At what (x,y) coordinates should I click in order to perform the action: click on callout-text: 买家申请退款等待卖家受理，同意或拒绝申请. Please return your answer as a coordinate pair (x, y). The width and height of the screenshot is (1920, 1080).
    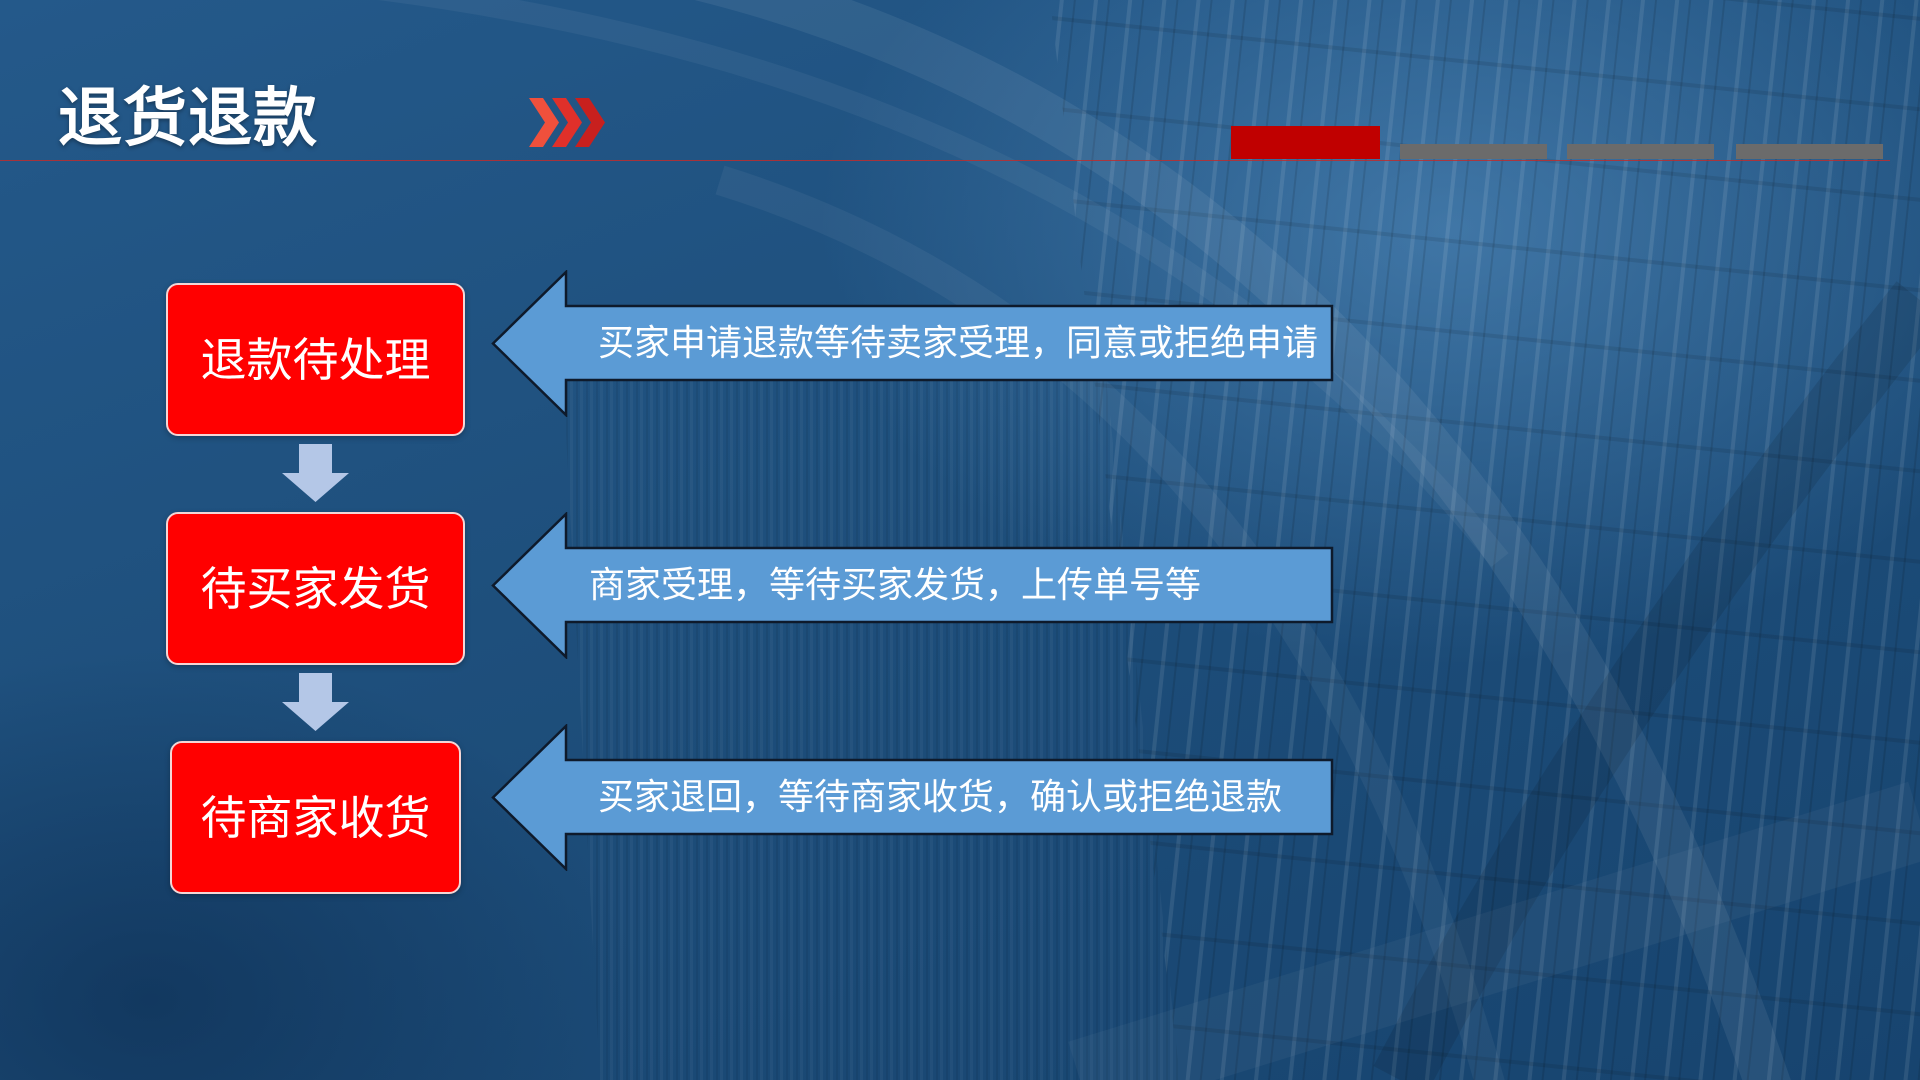
    Looking at the image, I should click on (958, 342).